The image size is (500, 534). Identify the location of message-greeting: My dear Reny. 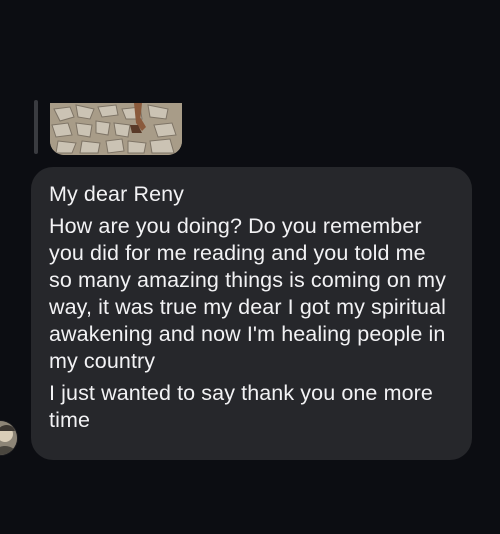
(117, 194).